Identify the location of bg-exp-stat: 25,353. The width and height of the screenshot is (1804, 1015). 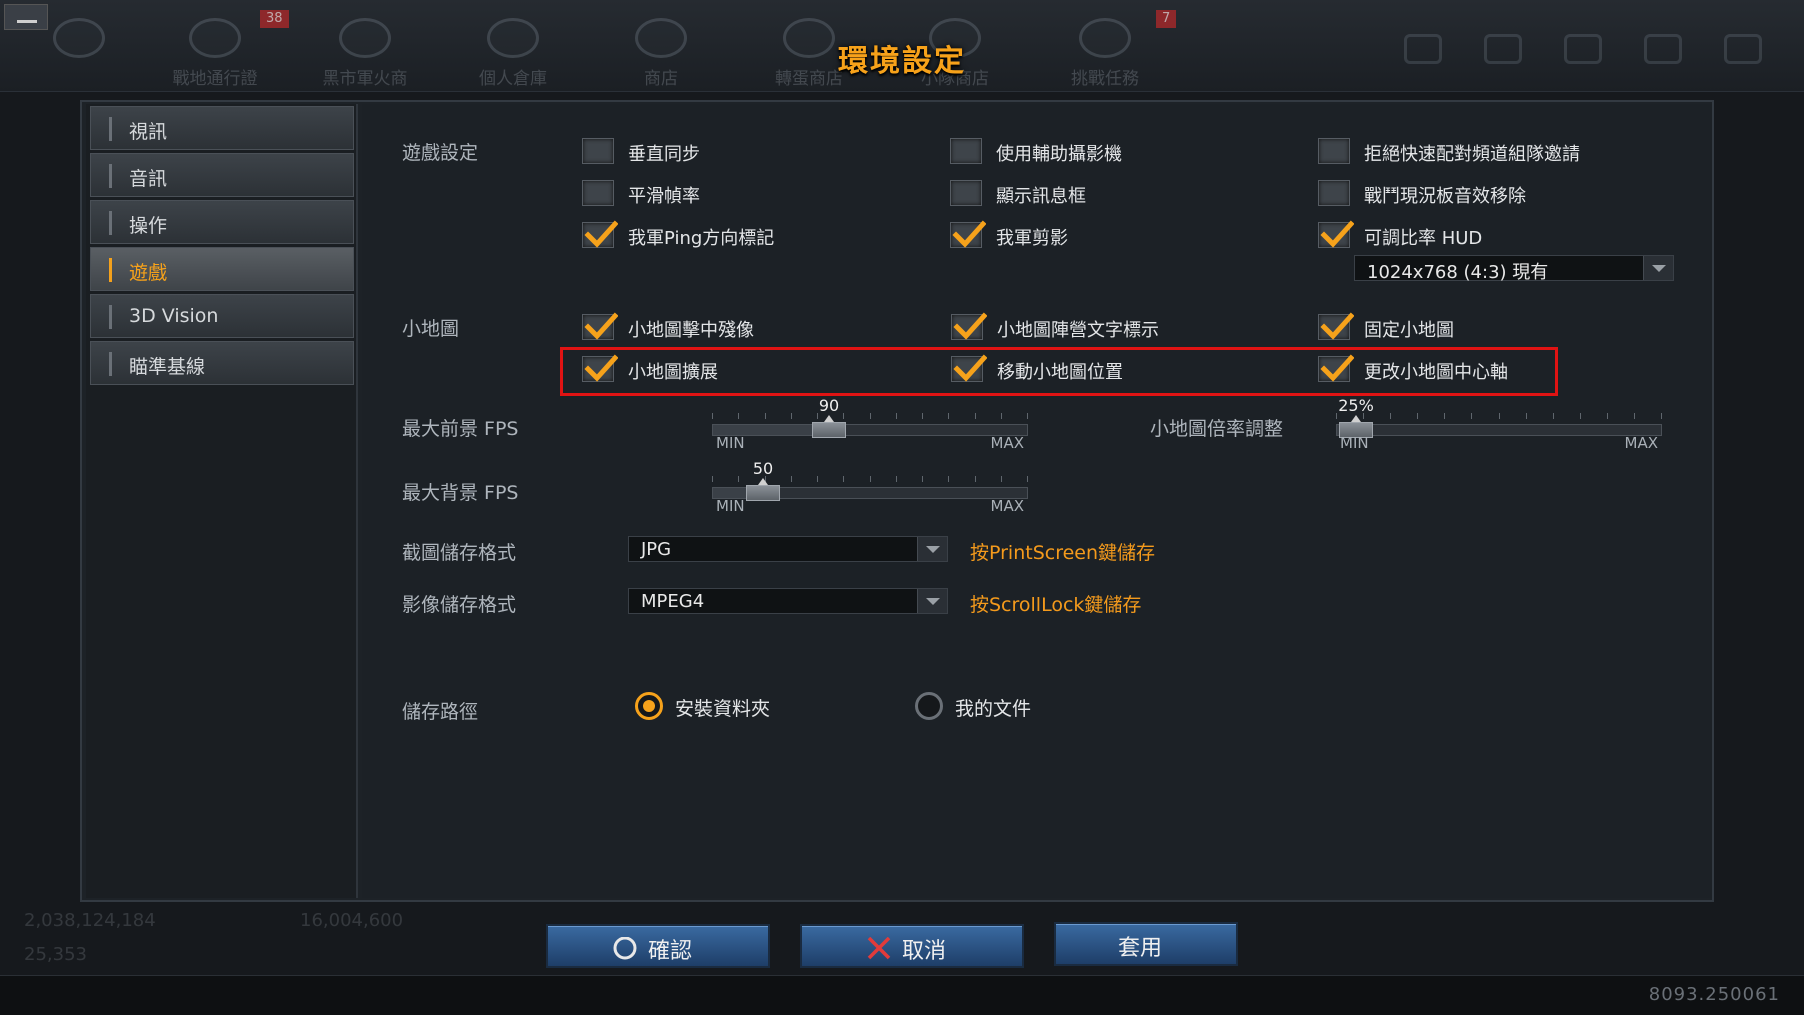
(55, 954).